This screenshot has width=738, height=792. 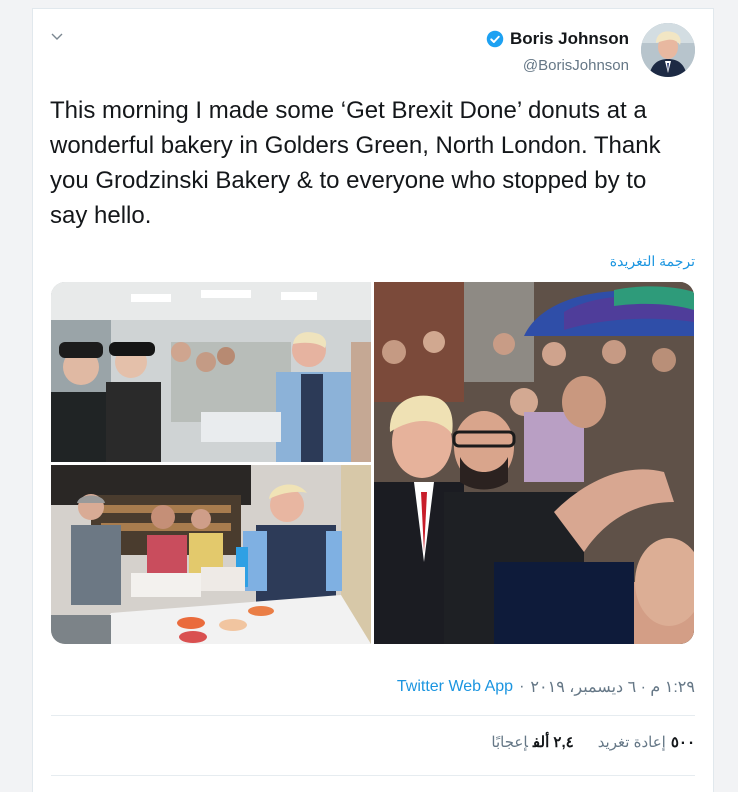 I want to click on photo-donut-making, so click(x=211, y=554).